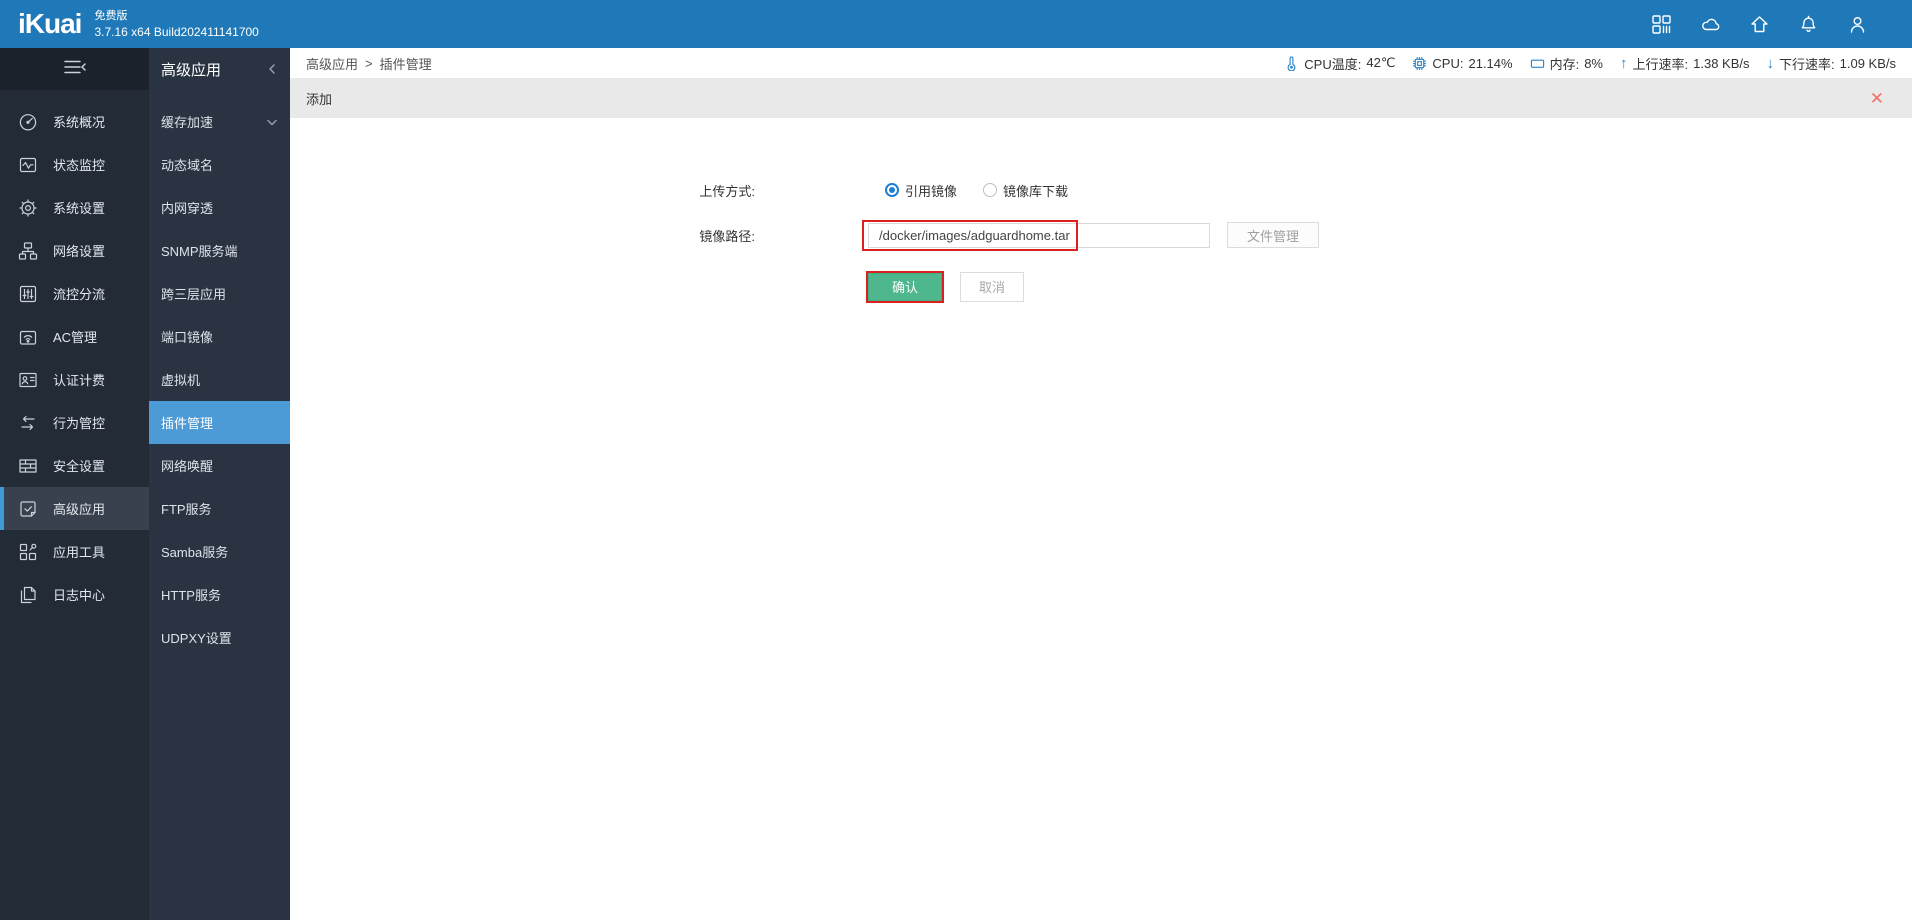 Image resolution: width=1912 pixels, height=920 pixels. What do you see at coordinates (181, 380) in the screenshot?
I see `submenu-item-label: 虚拟机` at bounding box center [181, 380].